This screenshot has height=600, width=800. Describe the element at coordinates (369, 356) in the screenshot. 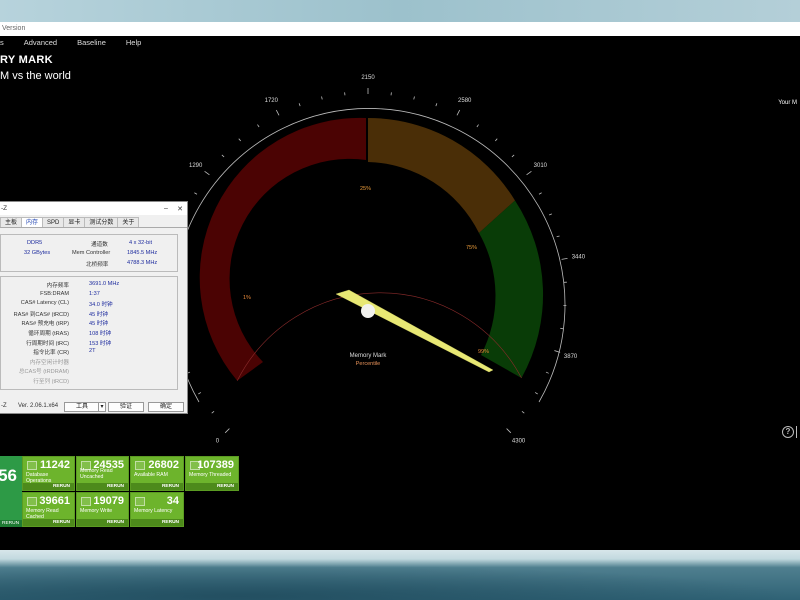

I see `gauge-center-title: Memory Mark` at that location.